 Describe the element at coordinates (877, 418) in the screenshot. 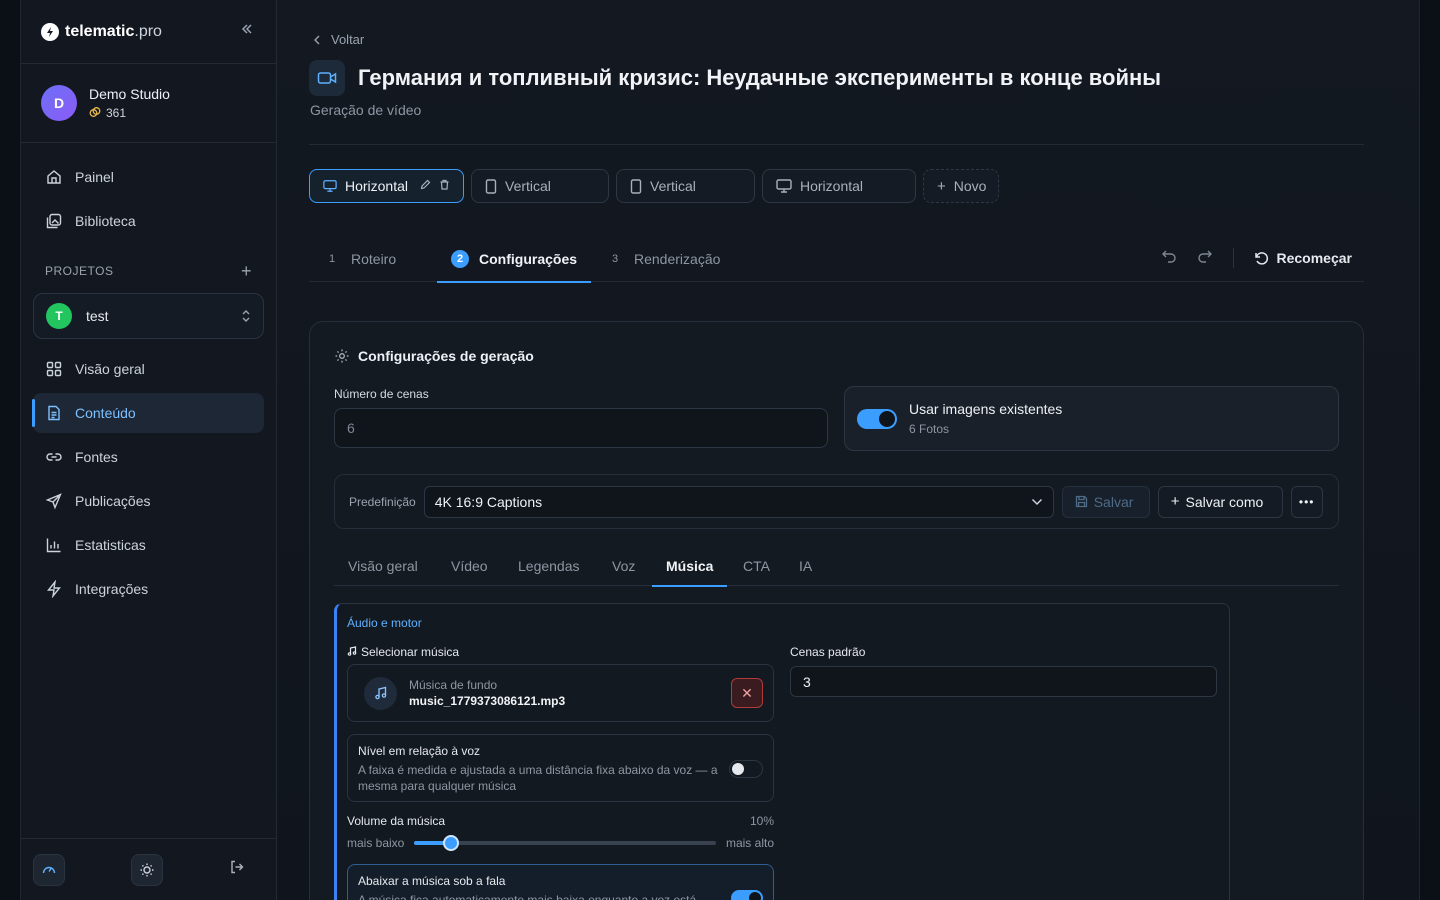

I see `use-images-toggle` at that location.